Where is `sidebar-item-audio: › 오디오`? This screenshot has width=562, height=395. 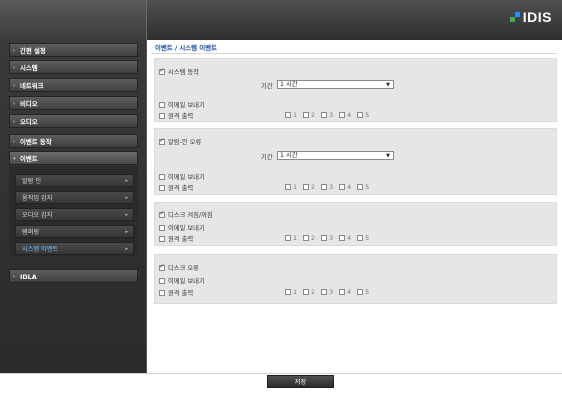 sidebar-item-audio: › 오디오 is located at coordinates (73, 121).